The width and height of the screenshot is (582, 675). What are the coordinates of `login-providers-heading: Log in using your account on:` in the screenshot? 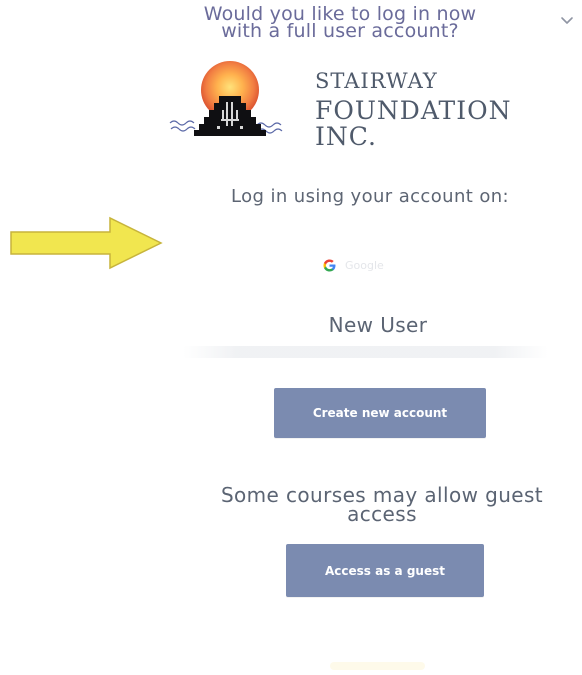 It's located at (370, 196).